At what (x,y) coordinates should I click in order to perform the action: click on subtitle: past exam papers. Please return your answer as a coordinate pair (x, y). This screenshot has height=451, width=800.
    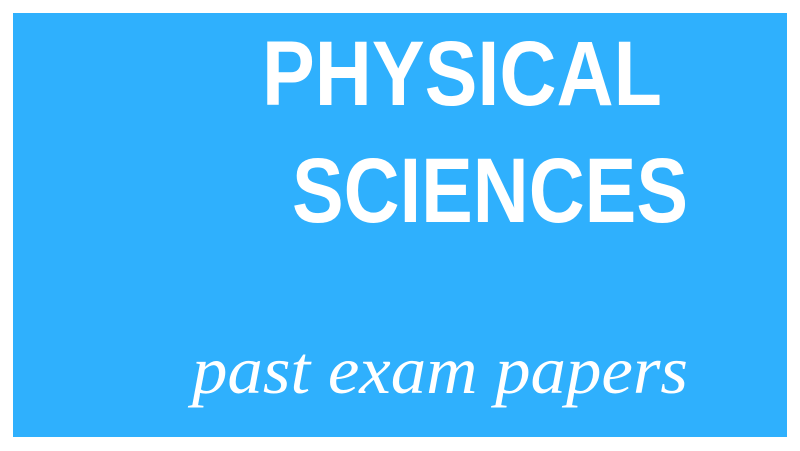
    Looking at the image, I should click on (438, 370).